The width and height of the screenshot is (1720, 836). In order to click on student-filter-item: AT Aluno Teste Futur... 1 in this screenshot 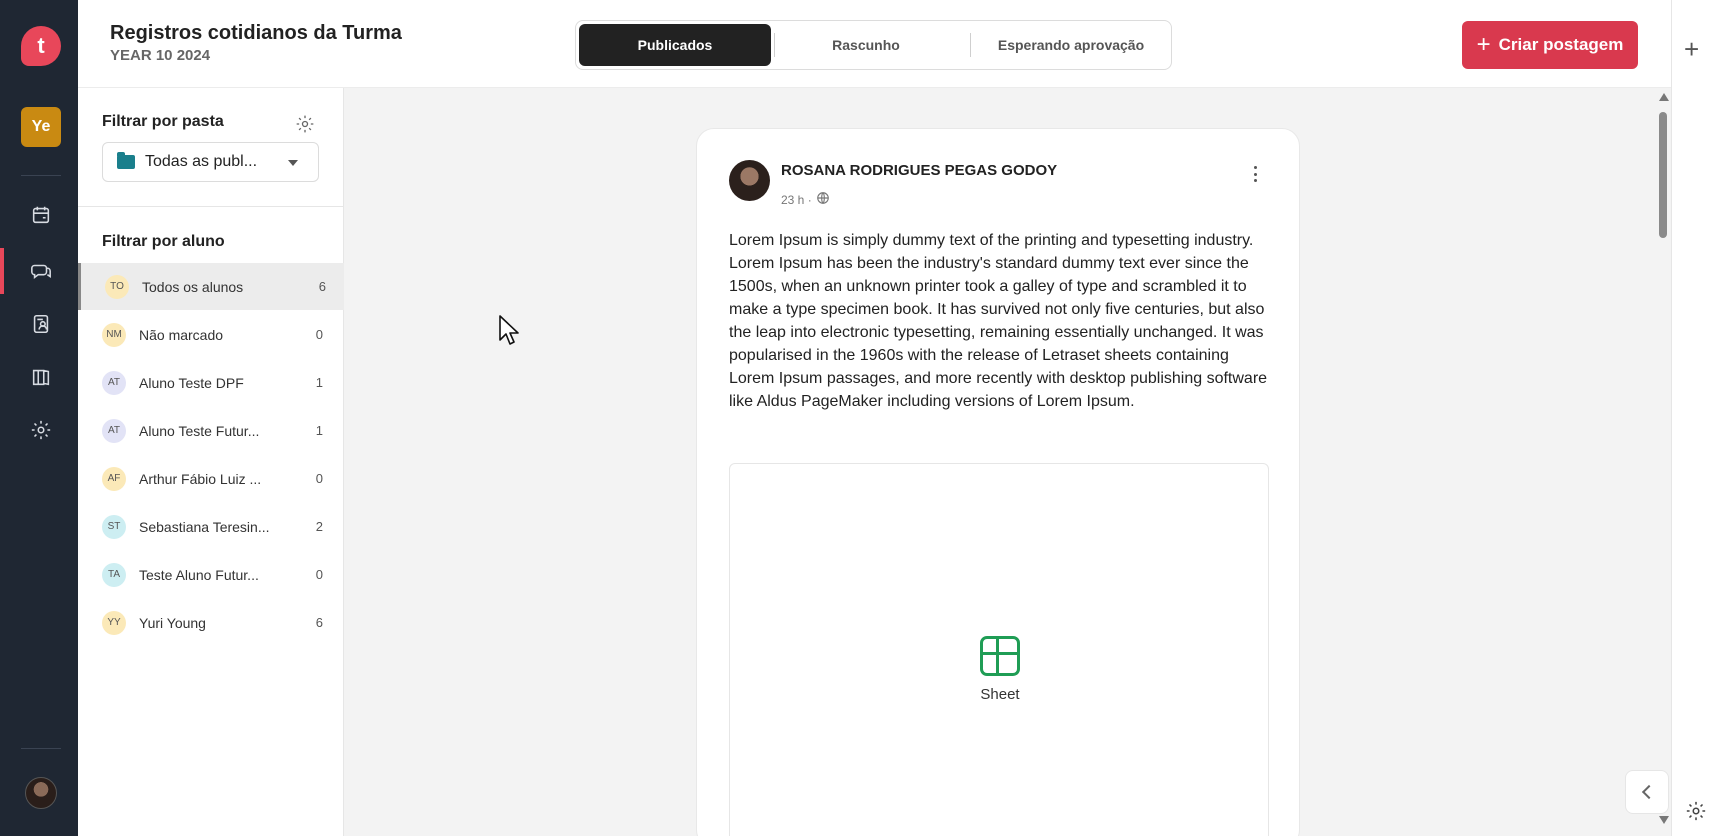, I will do `click(211, 430)`.